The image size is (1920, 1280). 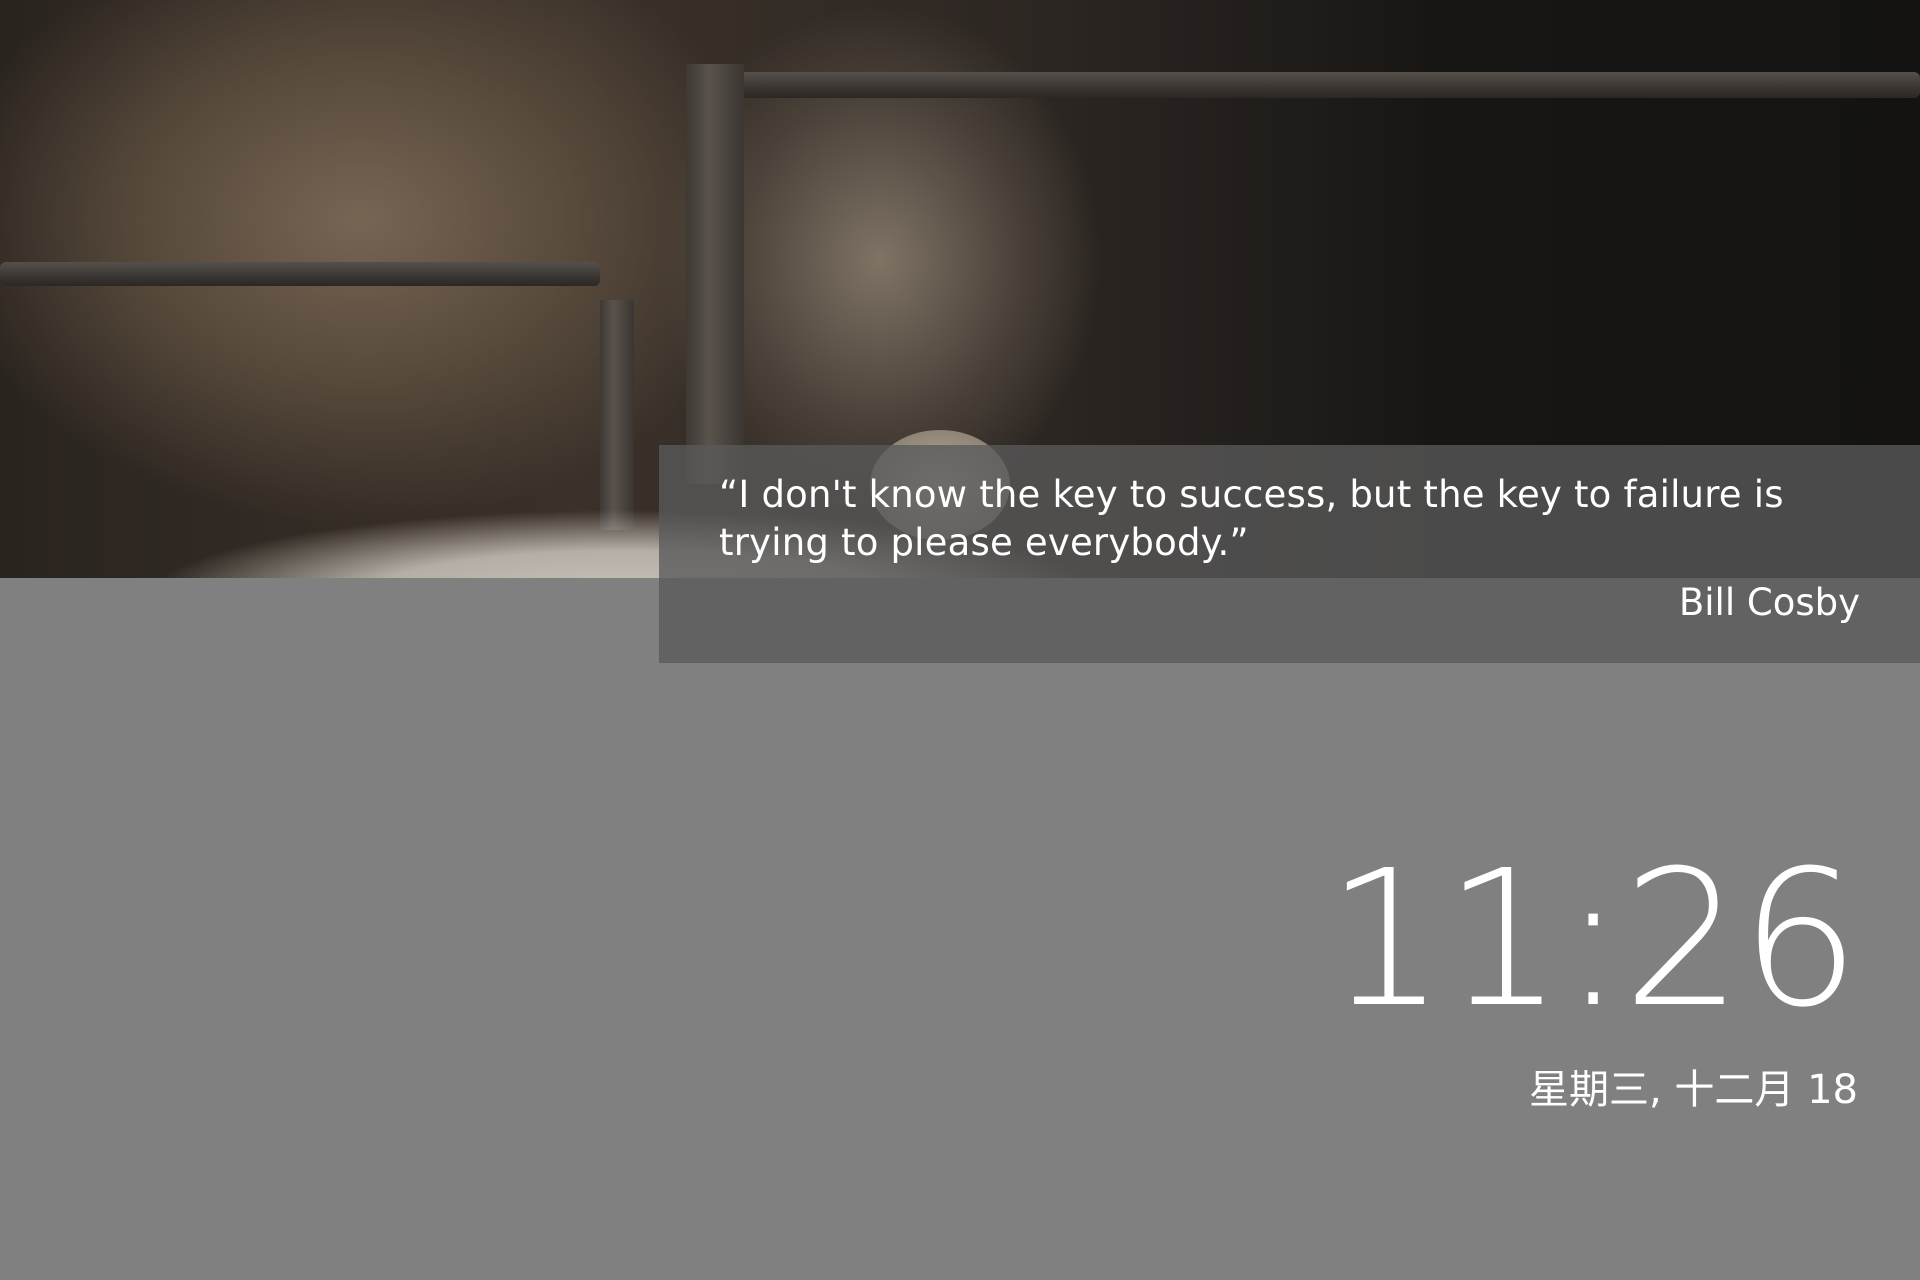 I want to click on clock-date: 星期三, 十二月 18, so click(x=1693, y=1090).